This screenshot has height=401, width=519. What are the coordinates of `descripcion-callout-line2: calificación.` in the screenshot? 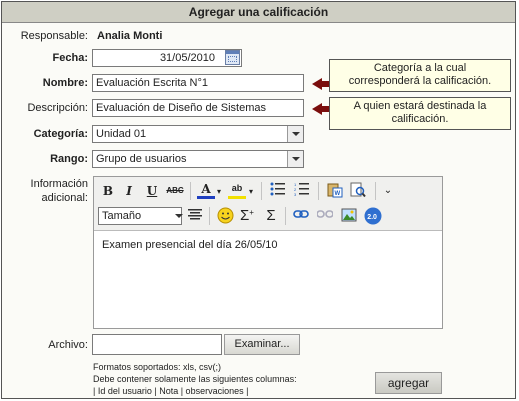 It's located at (420, 119).